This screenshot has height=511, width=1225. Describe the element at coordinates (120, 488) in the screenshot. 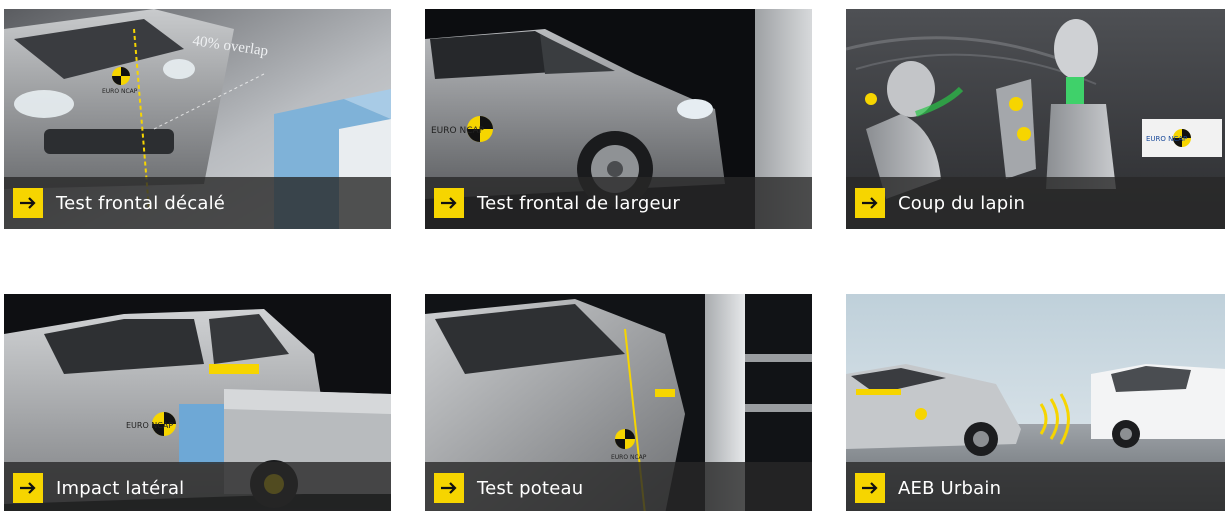

I see `tile-label: Impact latéral` at that location.